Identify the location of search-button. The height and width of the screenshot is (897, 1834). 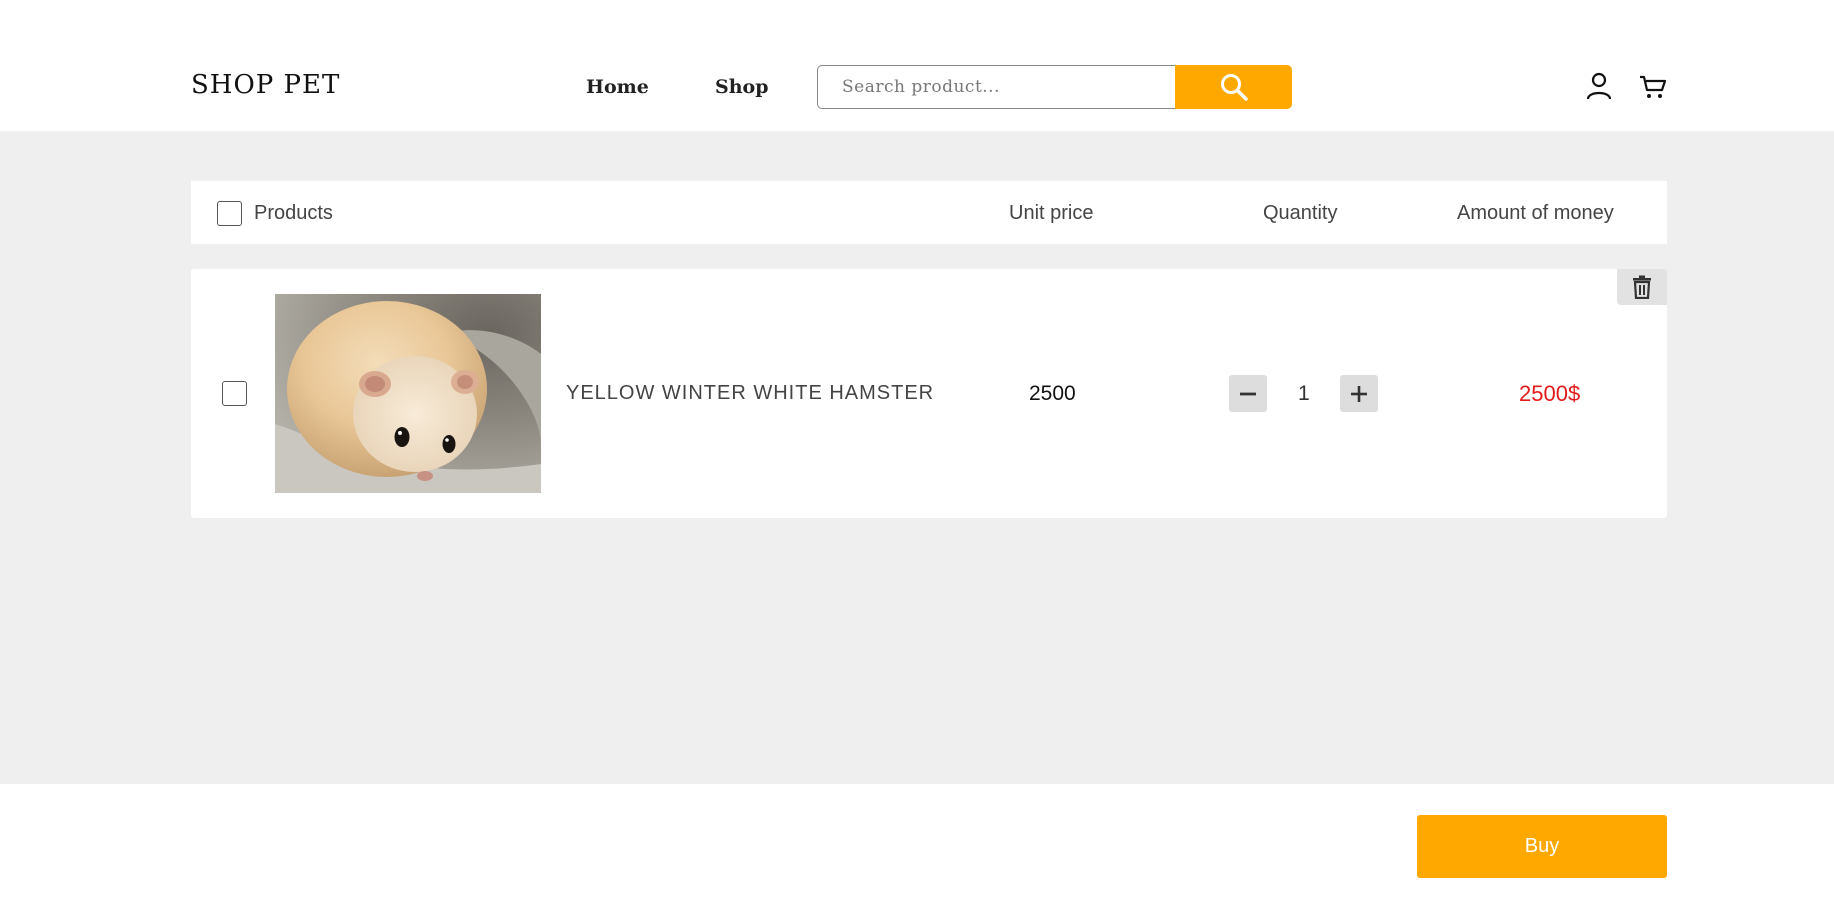
(1233, 87).